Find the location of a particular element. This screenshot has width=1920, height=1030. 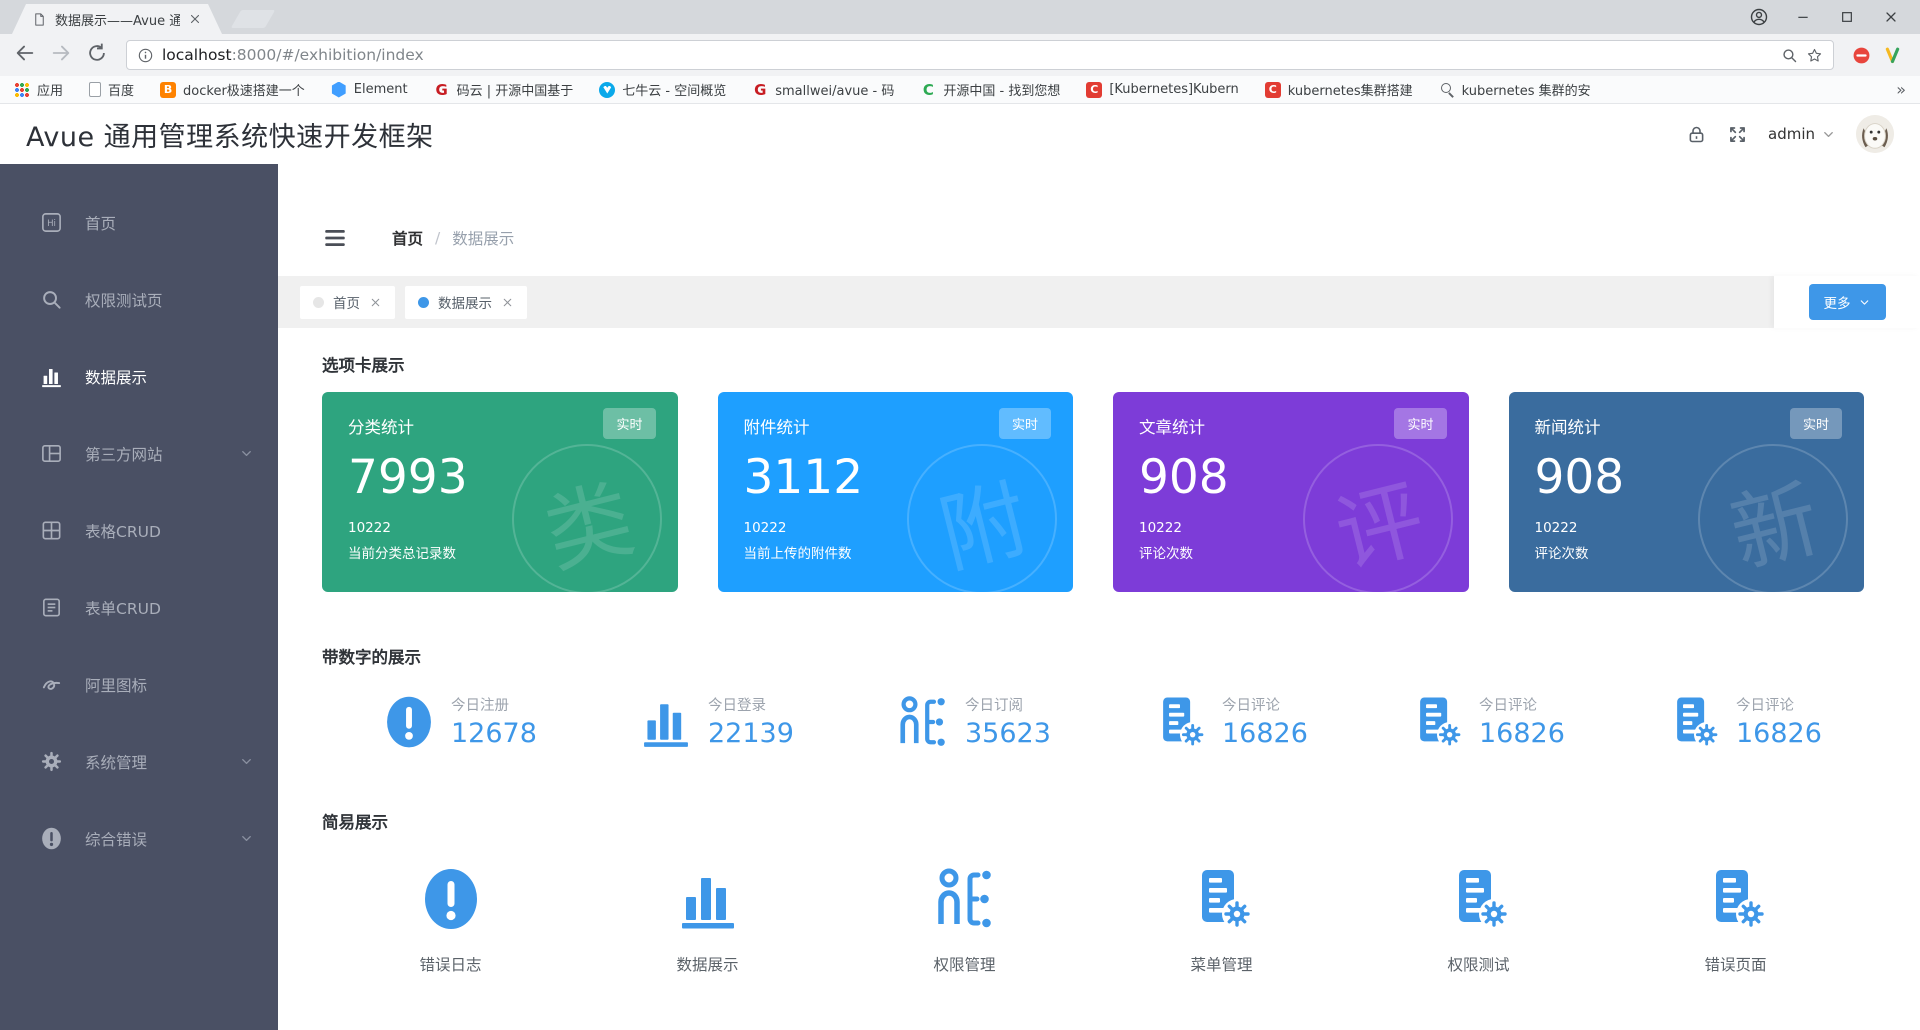

breadcrumb-bar: 首页 / 数据展示 is located at coordinates (1099, 220).